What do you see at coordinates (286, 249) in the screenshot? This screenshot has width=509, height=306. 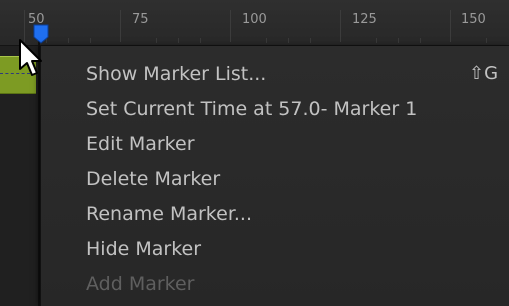 I see `menu-item-hide-marker: Hide Marker` at bounding box center [286, 249].